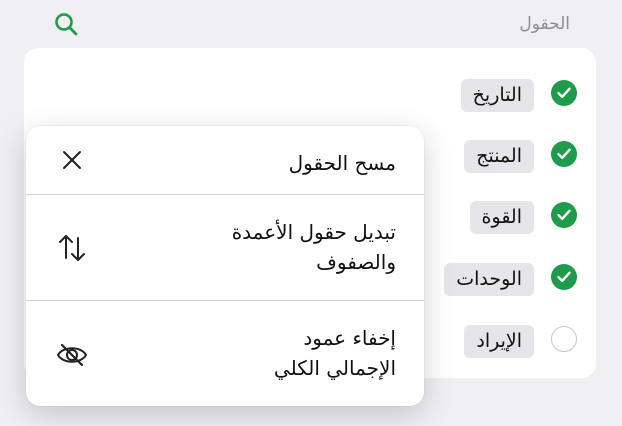  What do you see at coordinates (499, 156) in the screenshot?
I see `field-chip: المنتج` at bounding box center [499, 156].